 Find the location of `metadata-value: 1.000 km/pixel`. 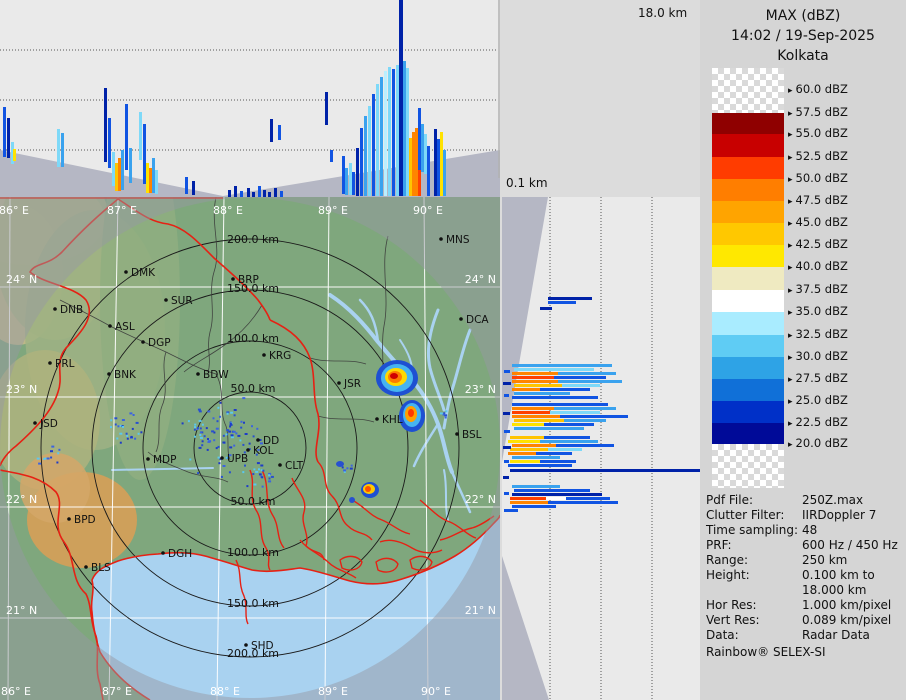

metadata-value: 1.000 km/pixel is located at coordinates (847, 605).